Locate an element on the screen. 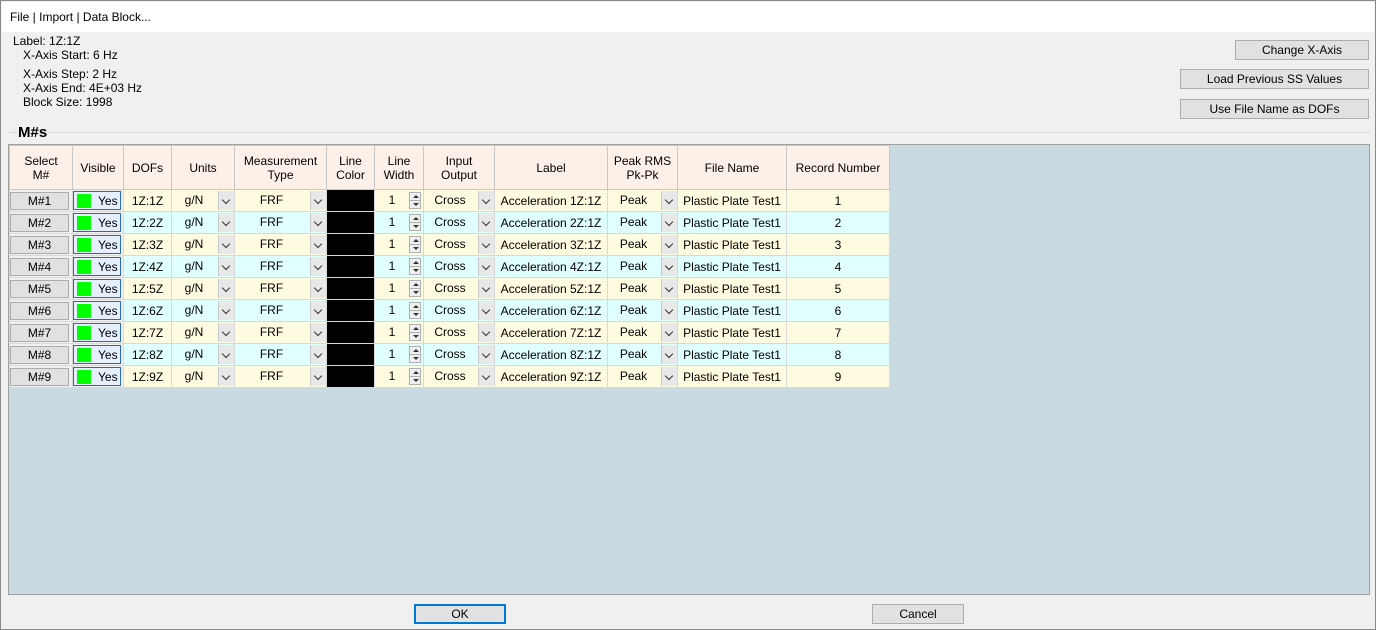 Image resolution: width=1376 pixels, height=630 pixels. dofs-cell: 1Z:1Z is located at coordinates (147, 200).